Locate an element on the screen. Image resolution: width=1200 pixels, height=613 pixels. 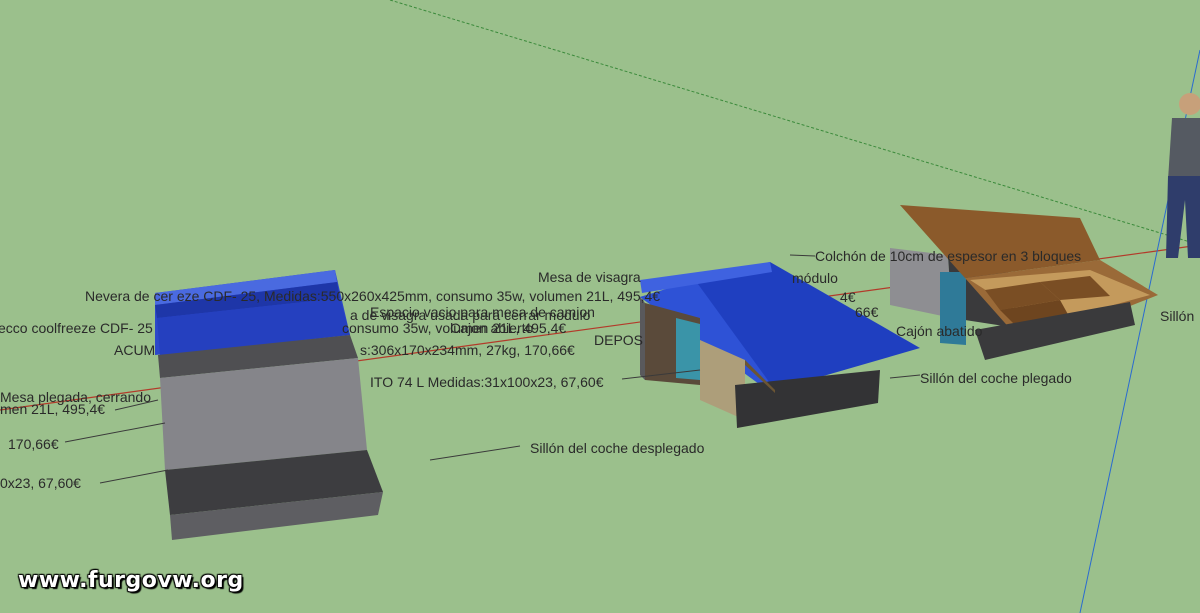
label-acum: ACUM is located at coordinates (134, 350).